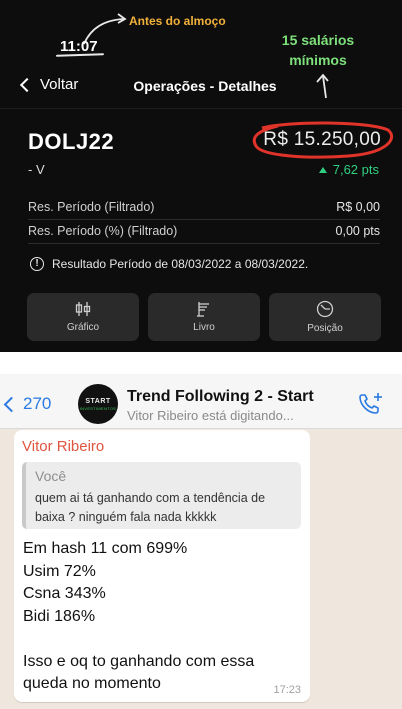 The width and height of the screenshot is (402, 709). I want to click on annotation-up-arrow-icon, so click(322, 86).